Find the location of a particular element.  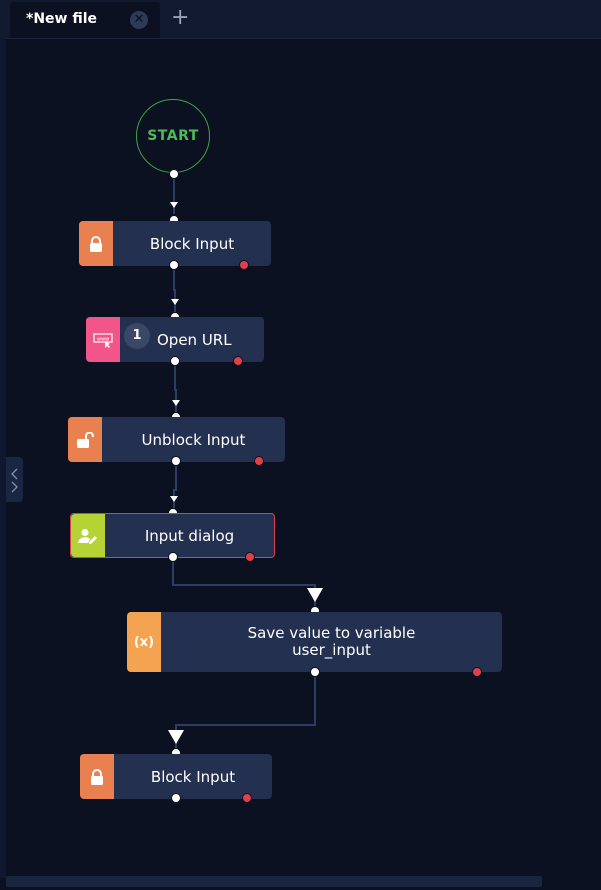

start-label: START is located at coordinates (173, 136).